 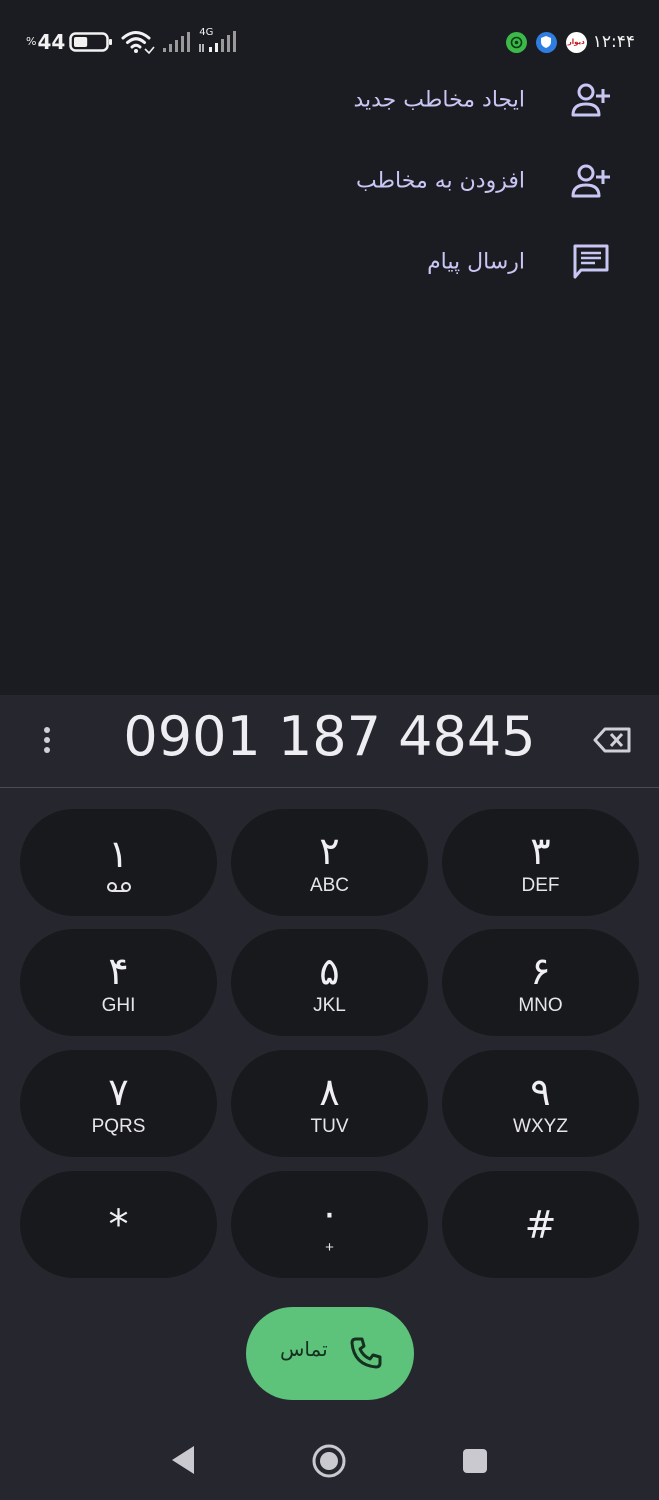 I want to click on key-5-digit: ۵, so click(x=329, y=970).